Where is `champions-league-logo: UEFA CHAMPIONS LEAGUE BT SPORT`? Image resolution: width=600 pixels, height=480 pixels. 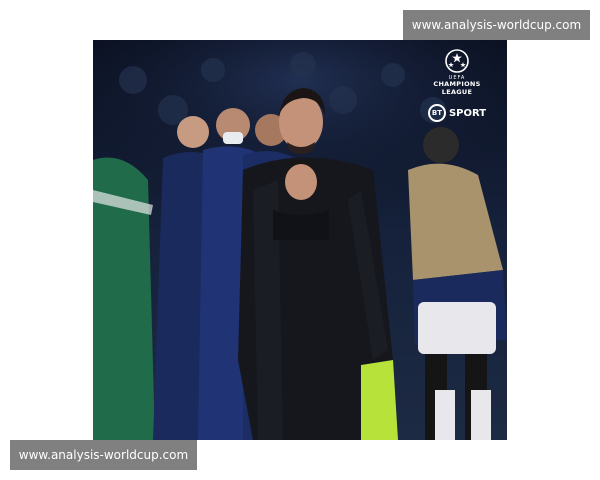 champions-league-logo: UEFA CHAMPIONS LEAGUE BT SPORT is located at coordinates (457, 85).